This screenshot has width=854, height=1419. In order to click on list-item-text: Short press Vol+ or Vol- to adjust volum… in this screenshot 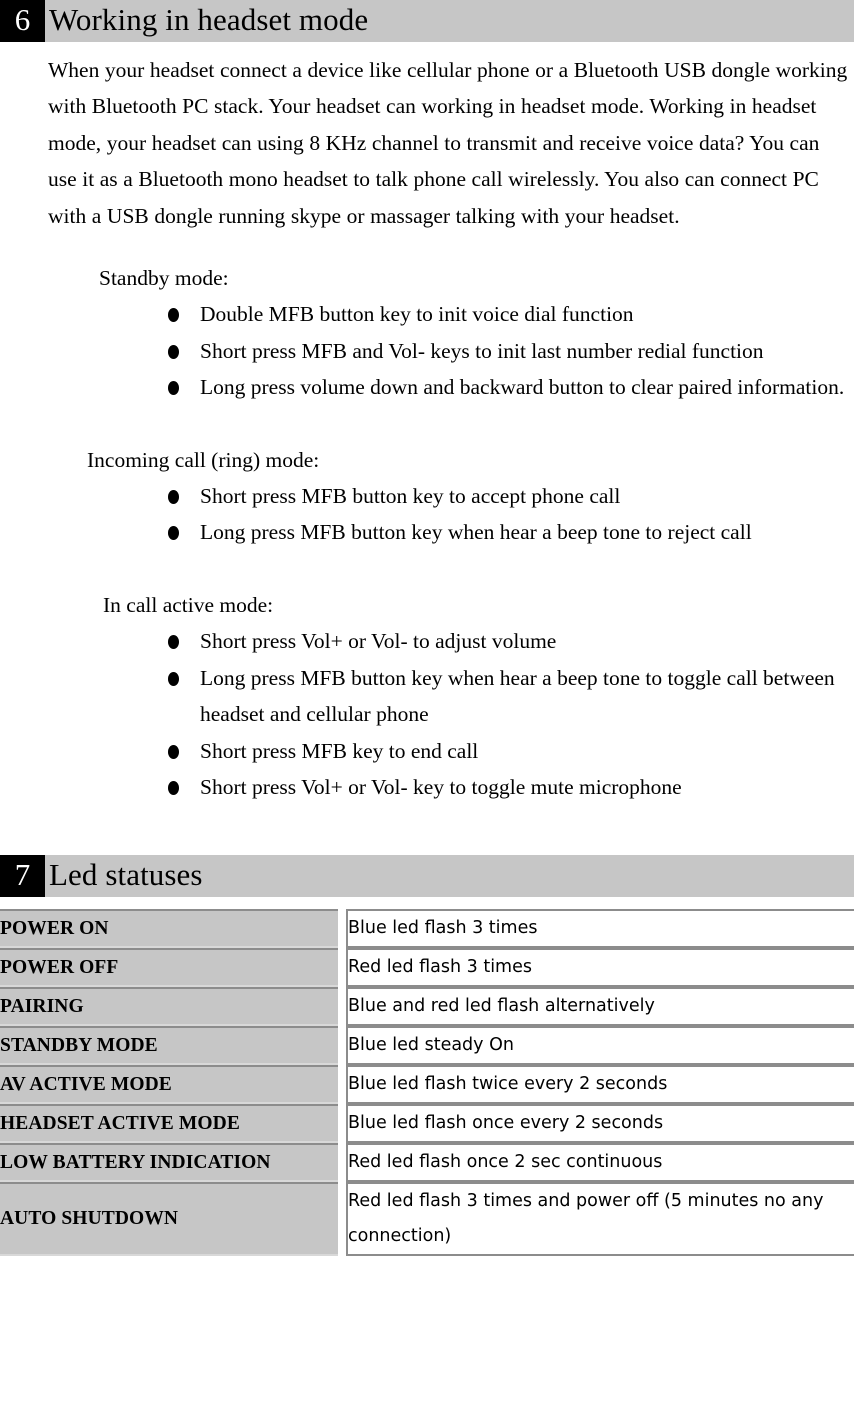, I will do `click(378, 641)`.